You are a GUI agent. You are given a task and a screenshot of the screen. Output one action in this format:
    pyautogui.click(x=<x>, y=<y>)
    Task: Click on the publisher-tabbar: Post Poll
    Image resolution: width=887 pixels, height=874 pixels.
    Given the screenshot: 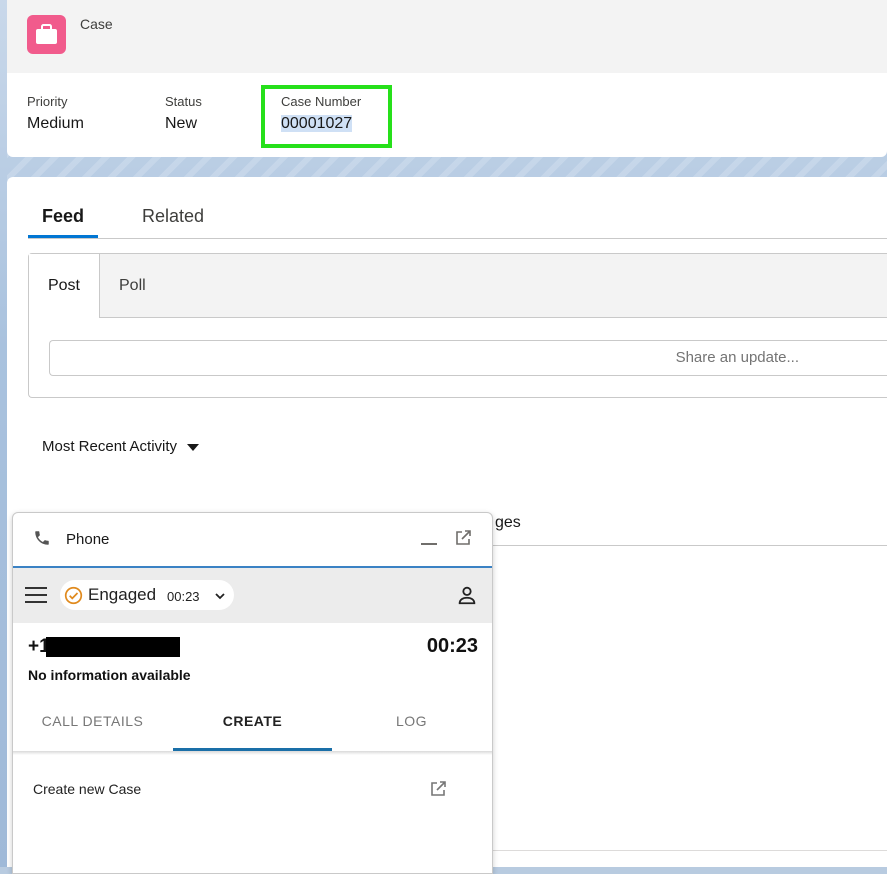 What is the action you would take?
    pyautogui.click(x=458, y=286)
    